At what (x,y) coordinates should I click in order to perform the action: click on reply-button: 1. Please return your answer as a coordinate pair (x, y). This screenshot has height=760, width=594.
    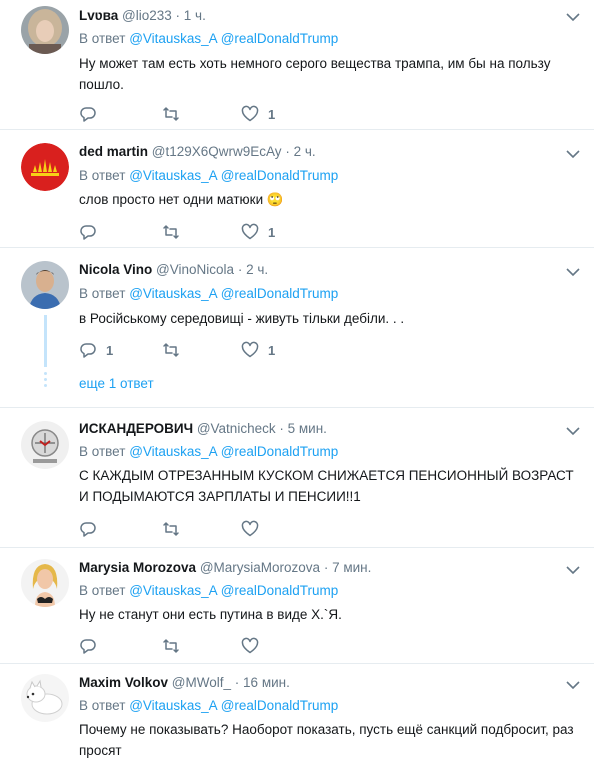
    Looking at the image, I should click on (96, 350).